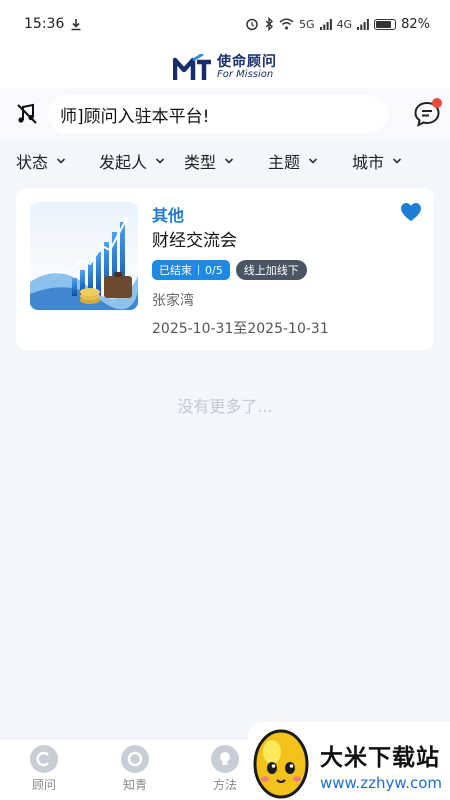  I want to click on finance-chart-image, so click(84, 256).